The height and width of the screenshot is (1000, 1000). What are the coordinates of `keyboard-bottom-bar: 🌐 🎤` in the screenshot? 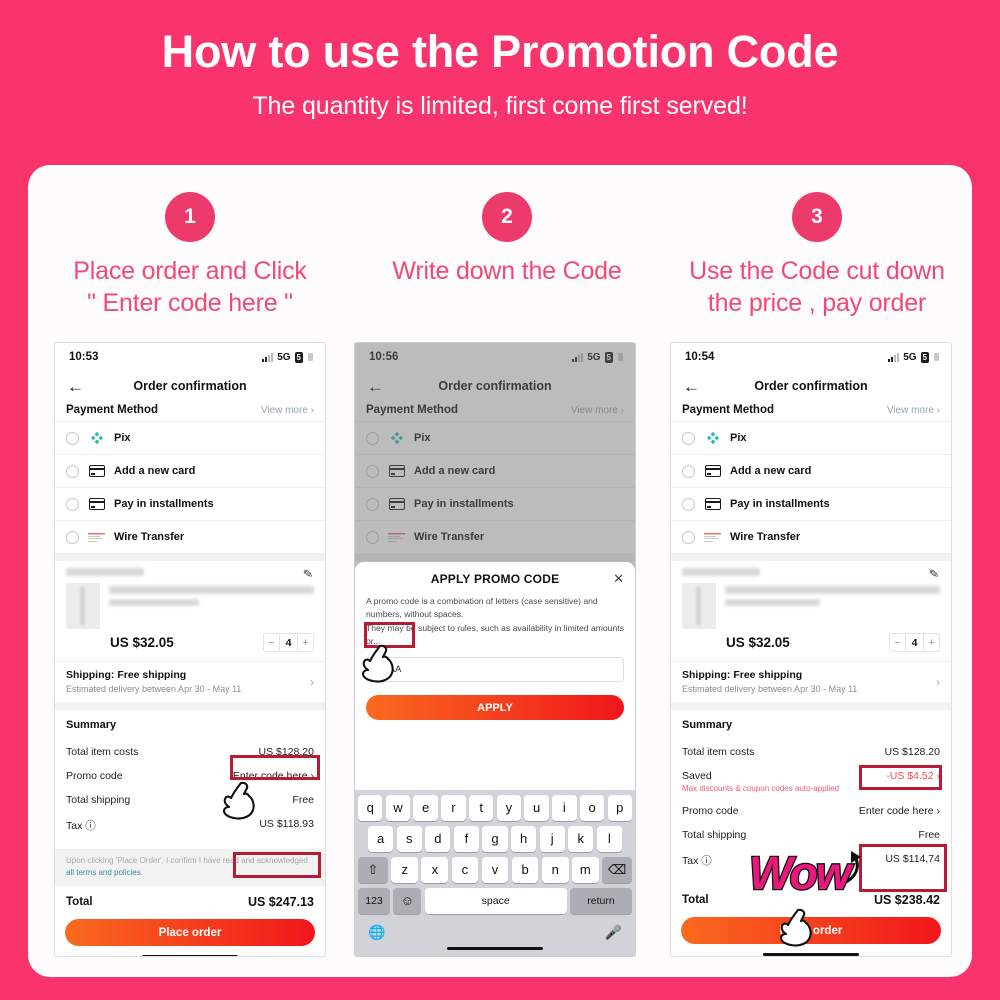 It's located at (495, 932).